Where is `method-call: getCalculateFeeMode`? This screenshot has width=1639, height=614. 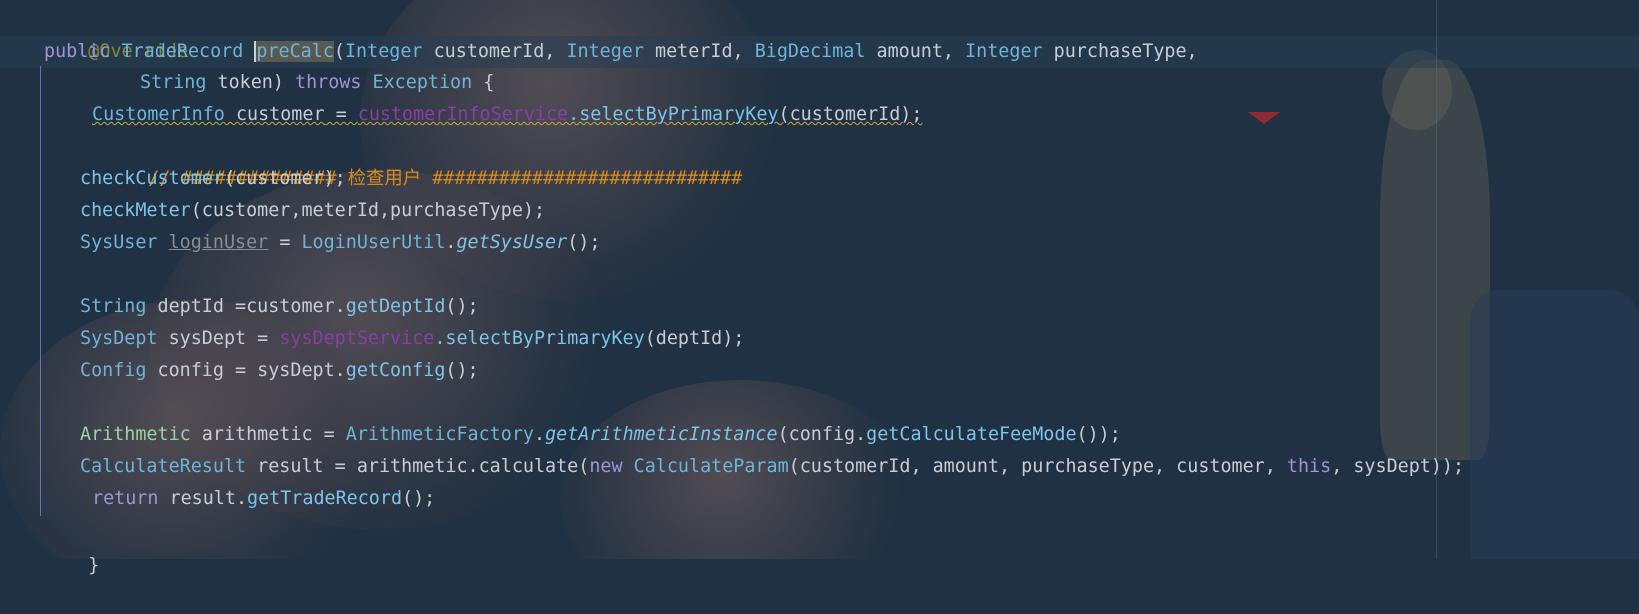
method-call: getCalculateFeeMode is located at coordinates (971, 434).